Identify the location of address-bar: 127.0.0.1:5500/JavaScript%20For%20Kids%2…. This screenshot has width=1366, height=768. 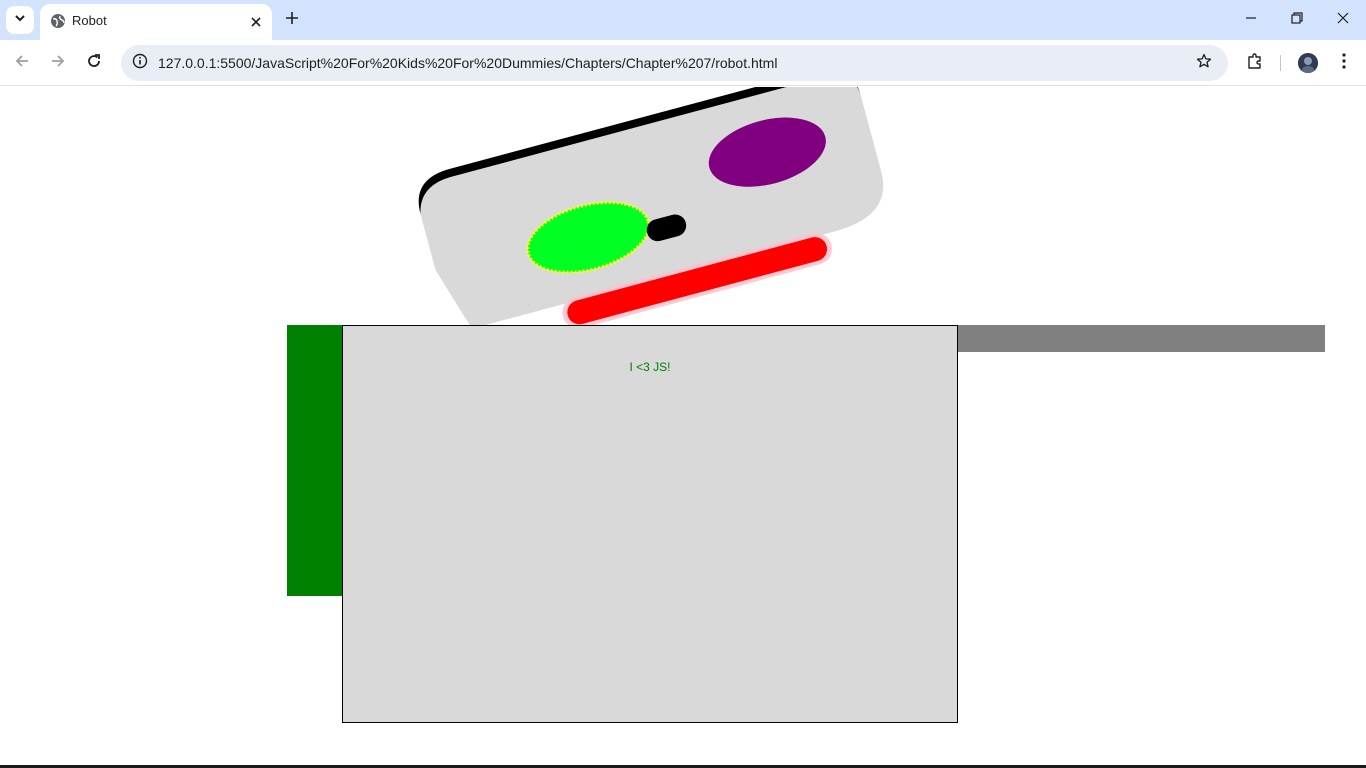
(674, 63).